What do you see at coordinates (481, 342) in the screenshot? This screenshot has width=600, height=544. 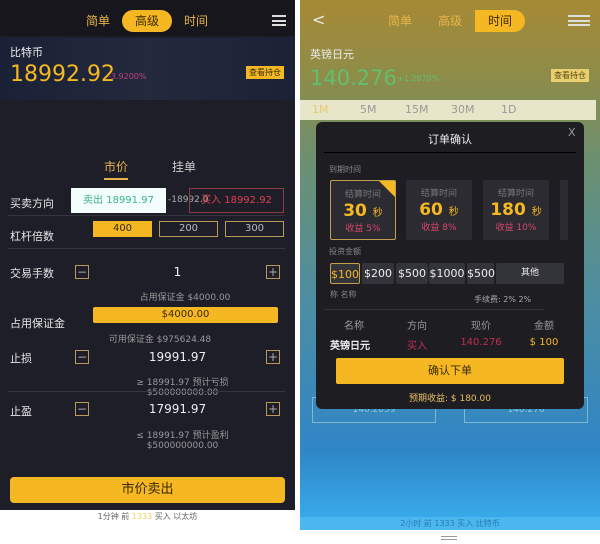 I see `cell-price: 140.276` at bounding box center [481, 342].